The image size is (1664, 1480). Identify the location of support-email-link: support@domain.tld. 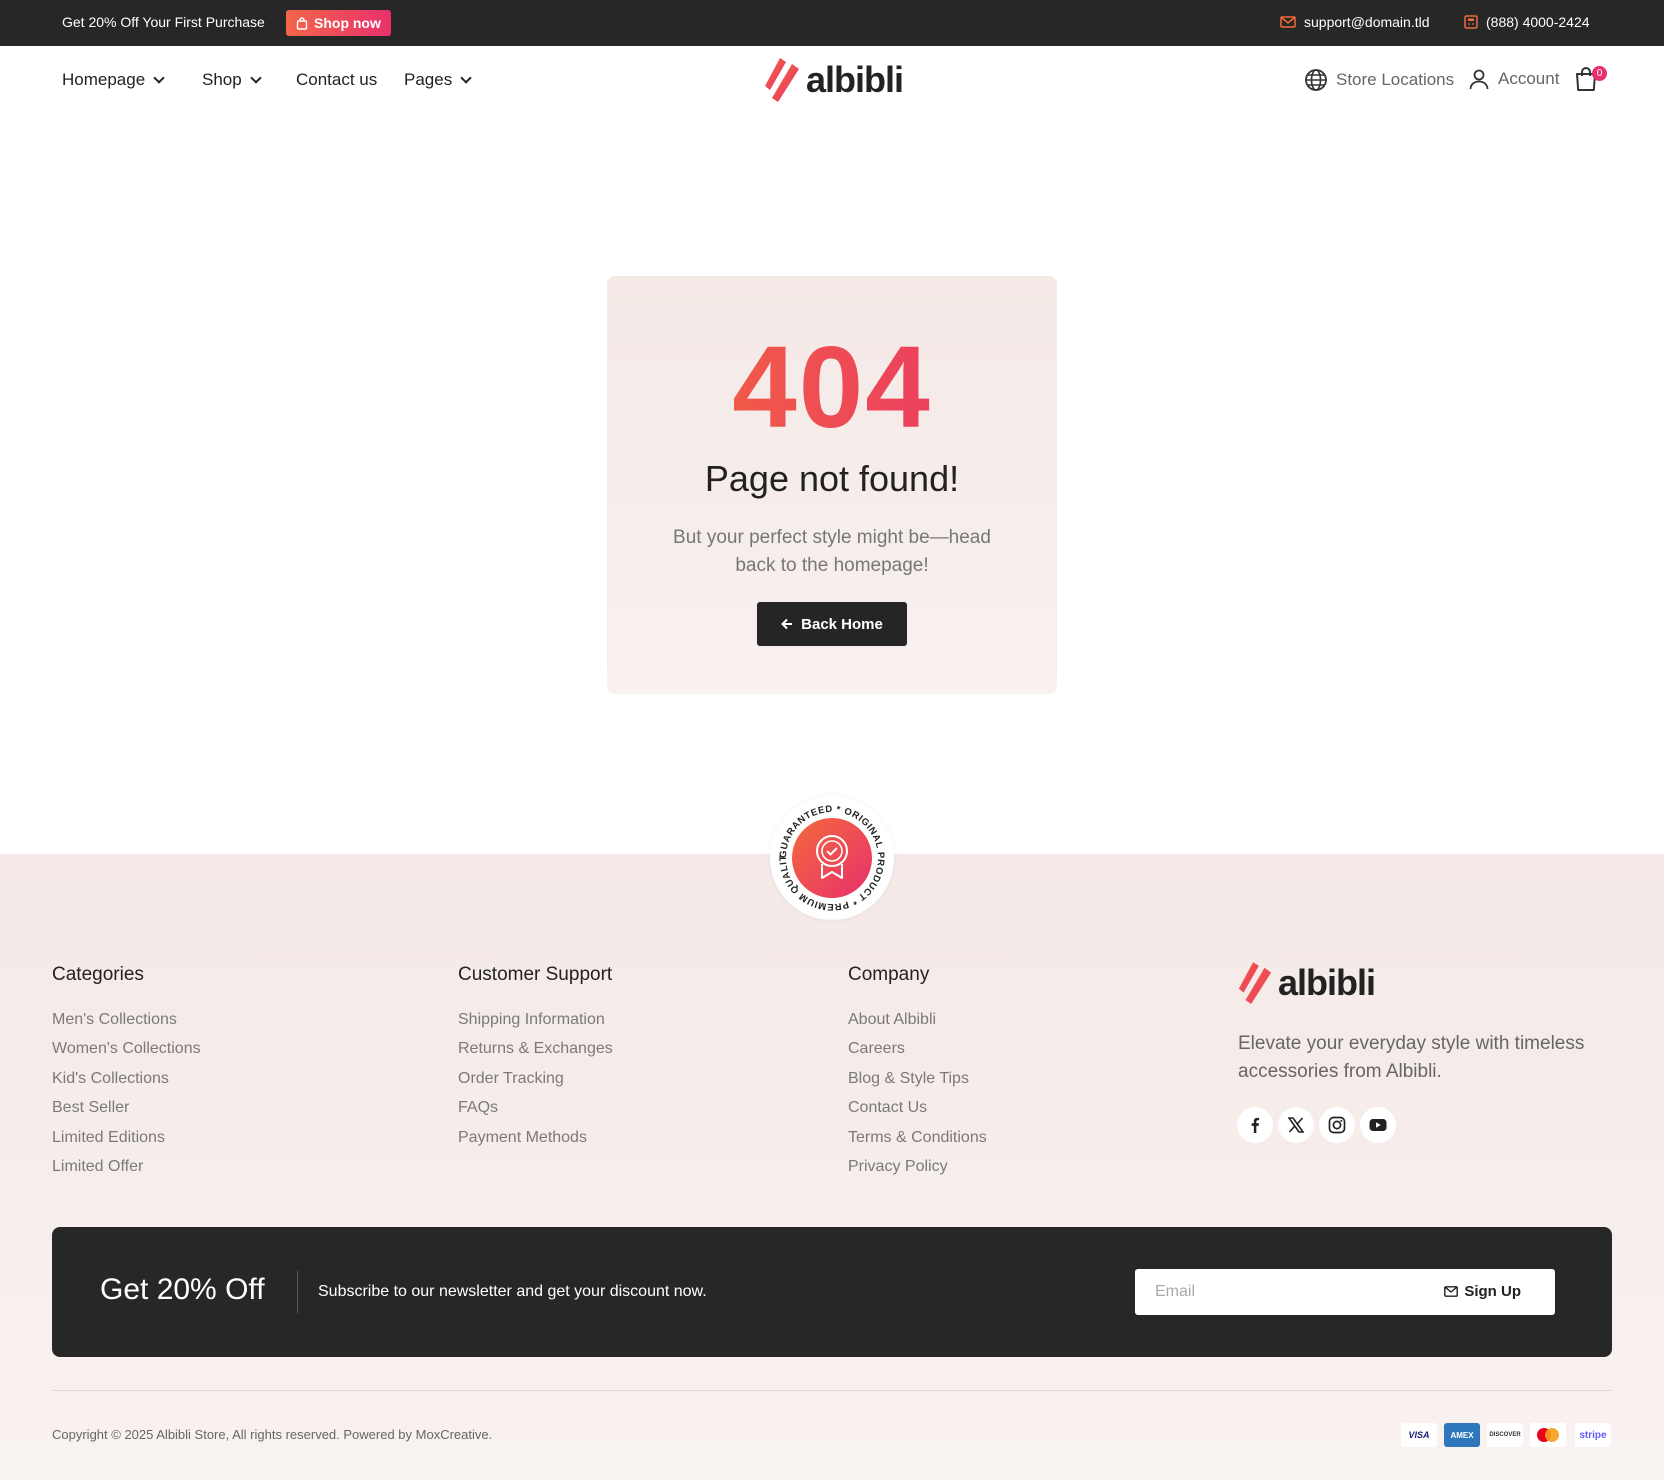
(1355, 22).